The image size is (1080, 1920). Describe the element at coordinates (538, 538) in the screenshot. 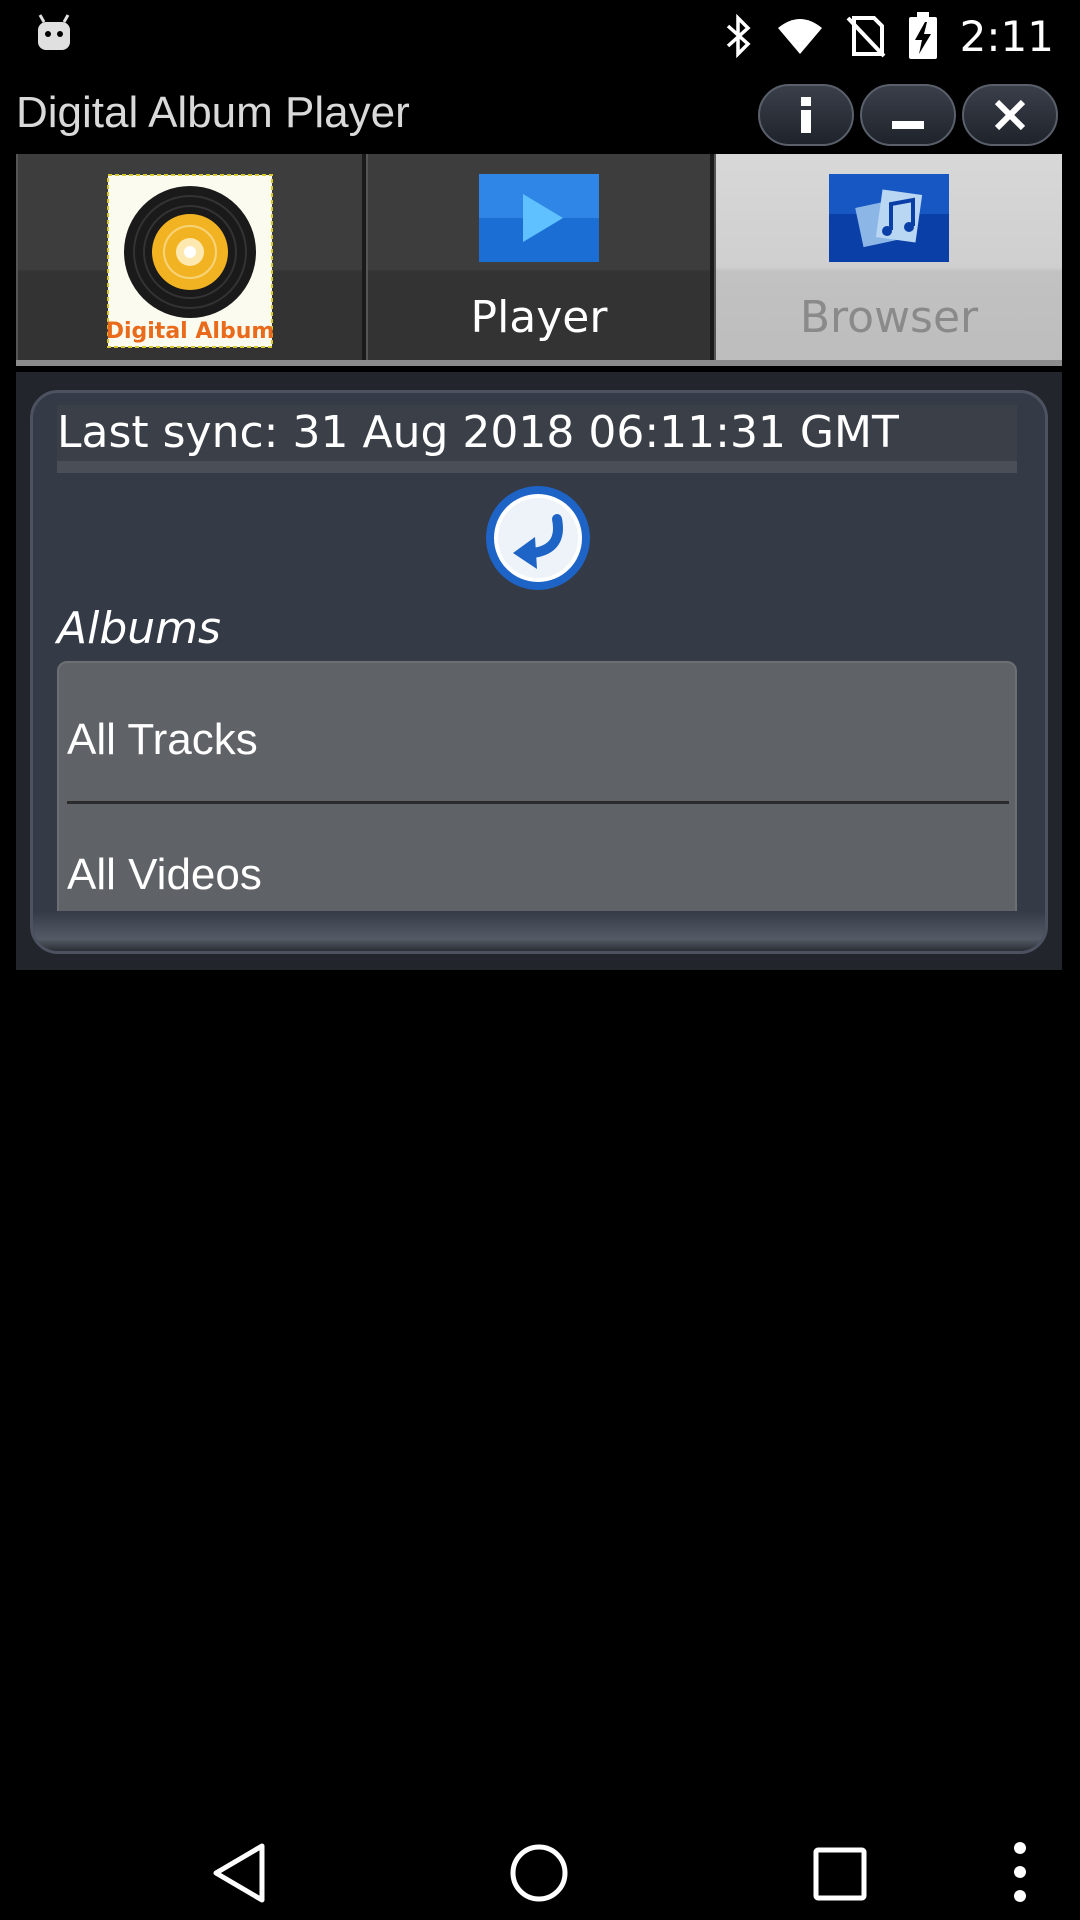

I see `refresh-back-arrow-icon` at that location.